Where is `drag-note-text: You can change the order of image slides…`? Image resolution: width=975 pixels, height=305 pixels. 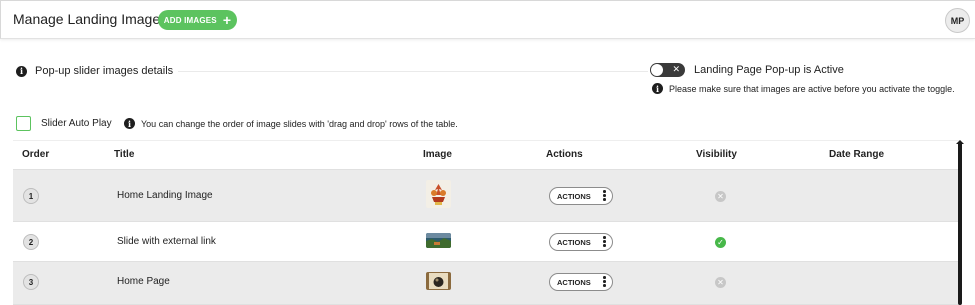 drag-note-text: You can change the order of image slides… is located at coordinates (299, 123).